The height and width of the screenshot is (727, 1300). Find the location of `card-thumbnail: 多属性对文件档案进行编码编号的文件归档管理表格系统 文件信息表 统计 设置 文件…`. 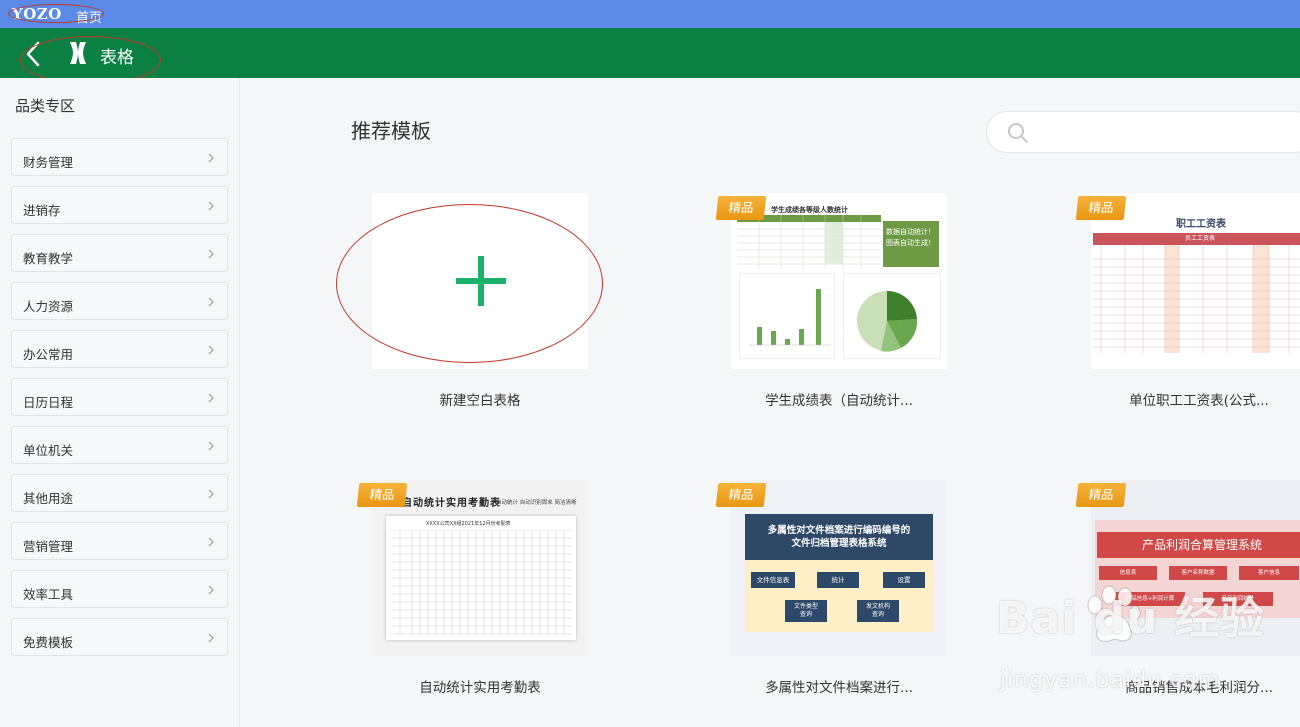

card-thumbnail: 多属性对文件档案进行编码编号的文件归档管理表格系统 文件信息表 统计 设置 文件… is located at coordinates (839, 568).